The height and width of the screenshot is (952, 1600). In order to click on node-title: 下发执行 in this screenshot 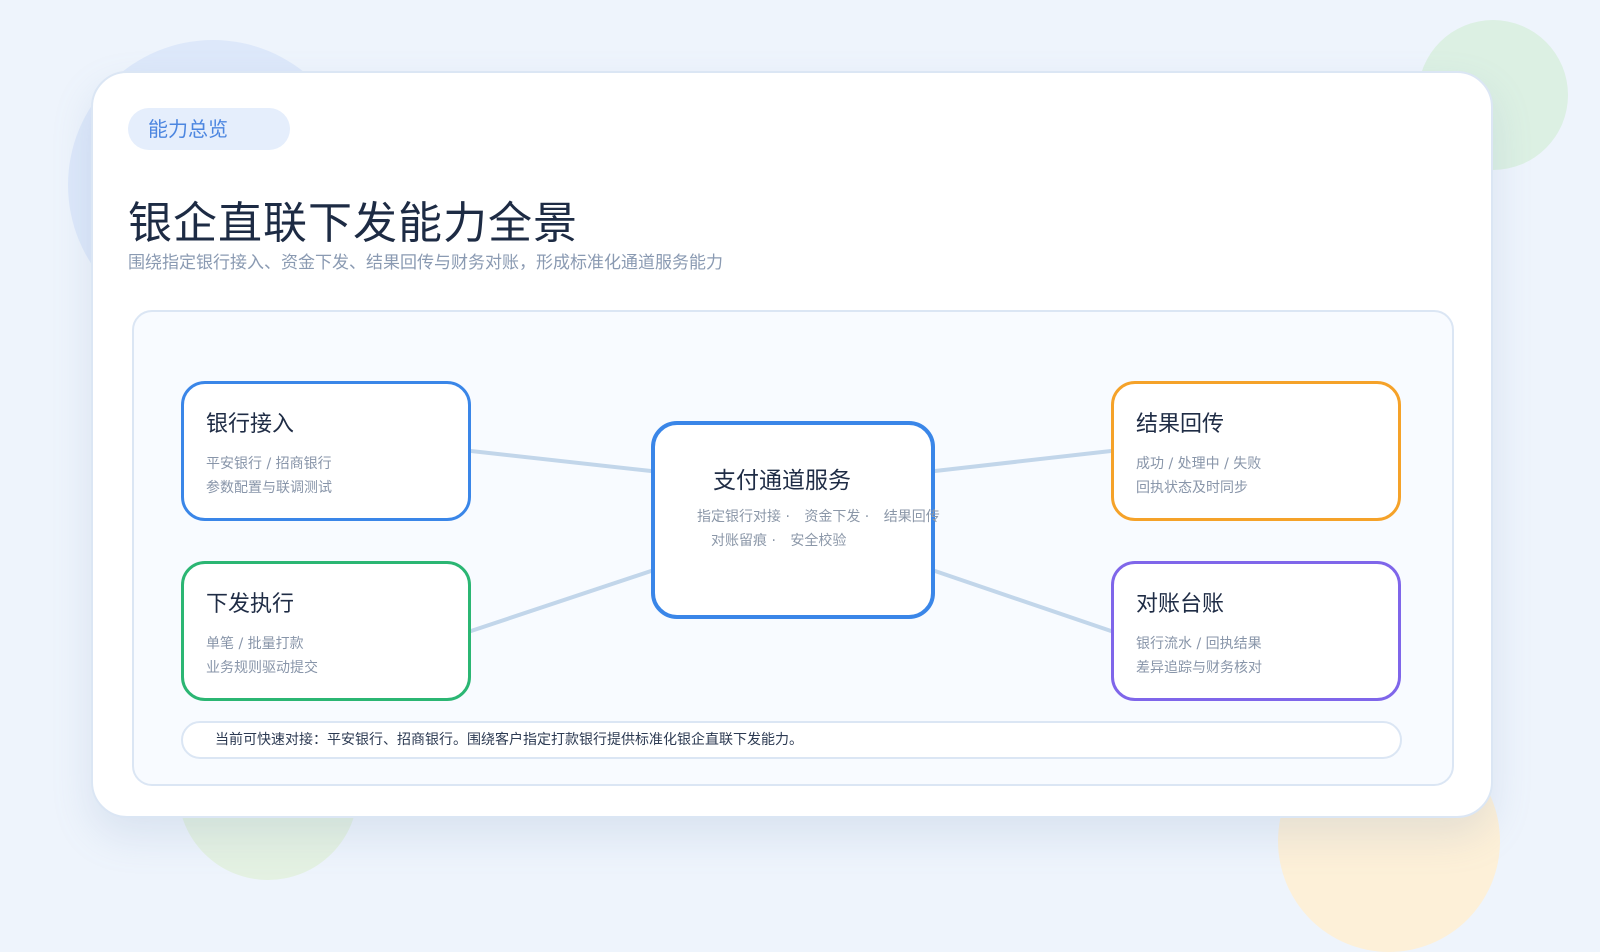, I will do `click(250, 604)`.